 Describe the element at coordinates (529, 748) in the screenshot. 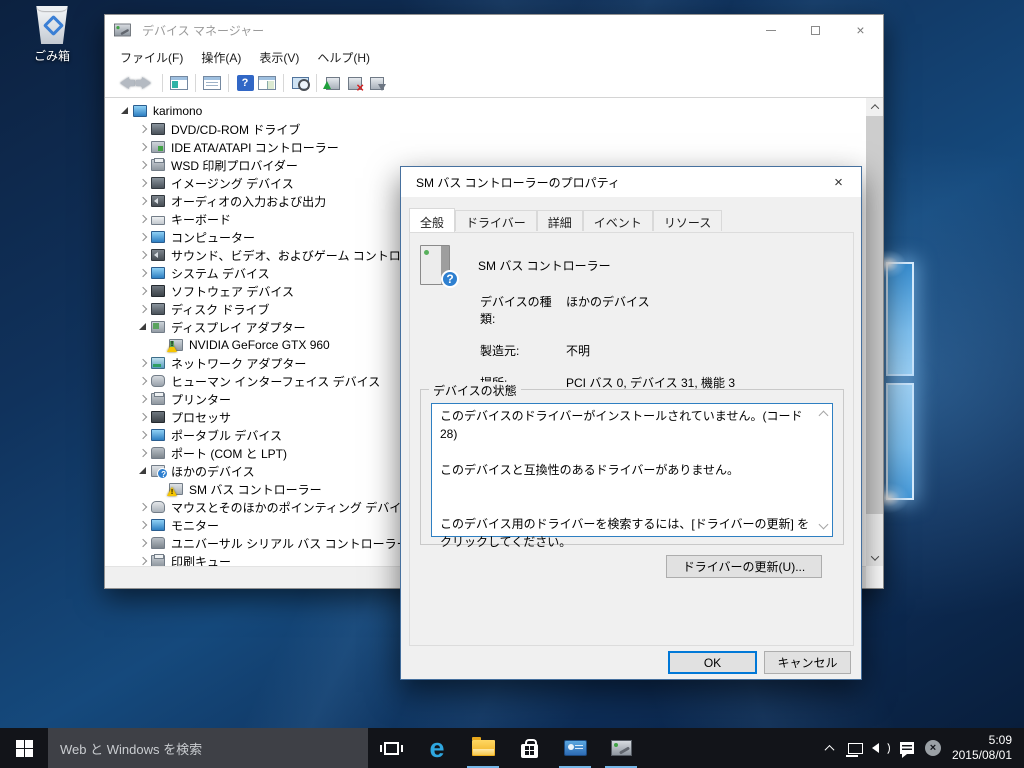

I see `store-app` at that location.